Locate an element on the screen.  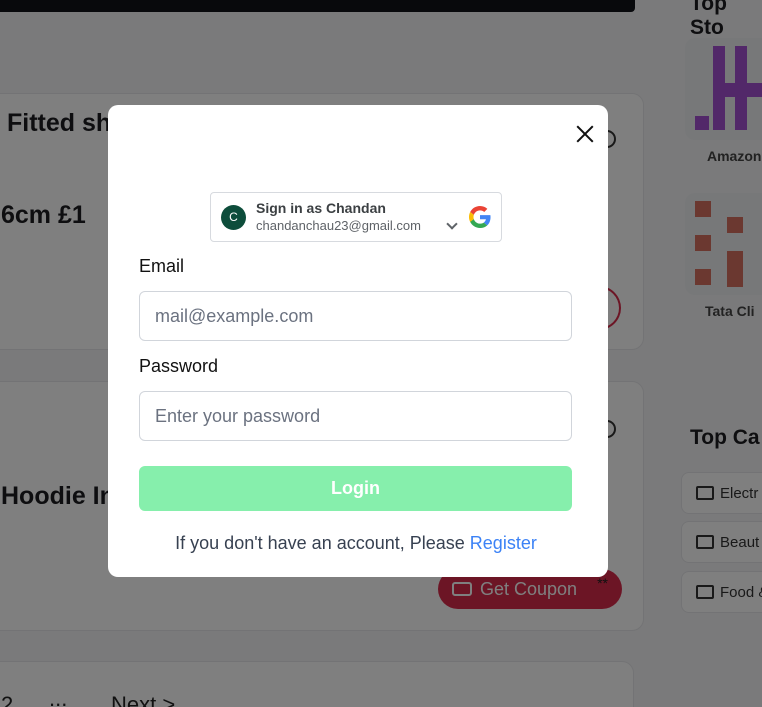
register-link: Register is located at coordinates (503, 543).